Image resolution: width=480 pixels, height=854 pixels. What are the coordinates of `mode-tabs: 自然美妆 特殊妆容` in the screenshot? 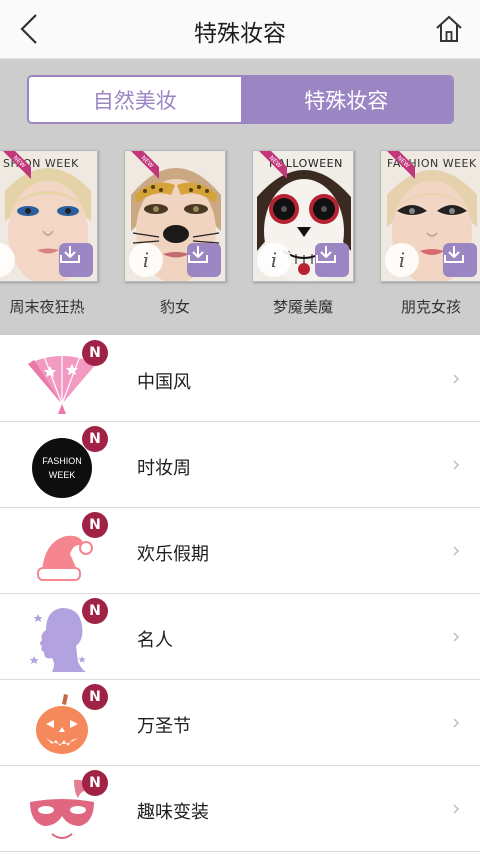 It's located at (240, 99).